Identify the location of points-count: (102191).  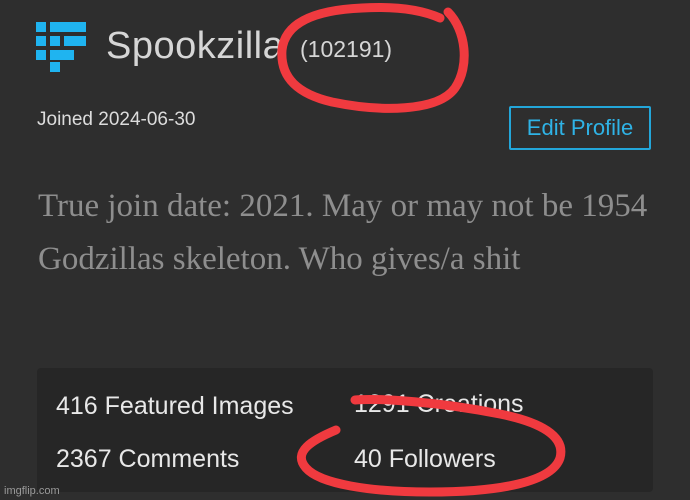
(346, 49).